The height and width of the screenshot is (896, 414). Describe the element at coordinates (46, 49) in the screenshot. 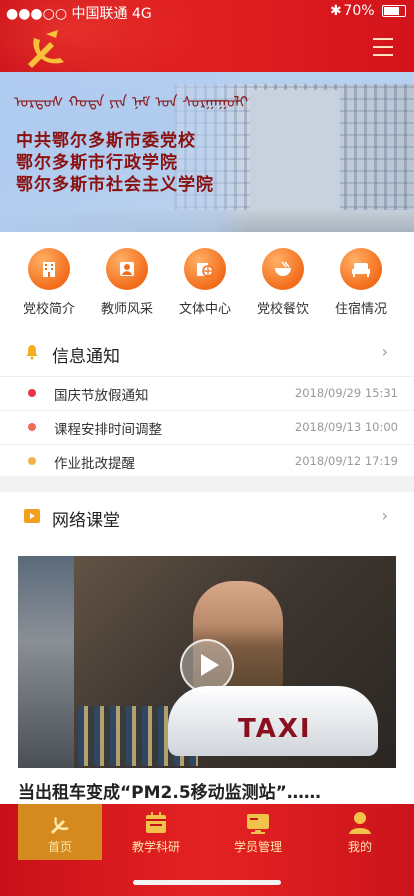

I see `party-emblem-logo` at that location.